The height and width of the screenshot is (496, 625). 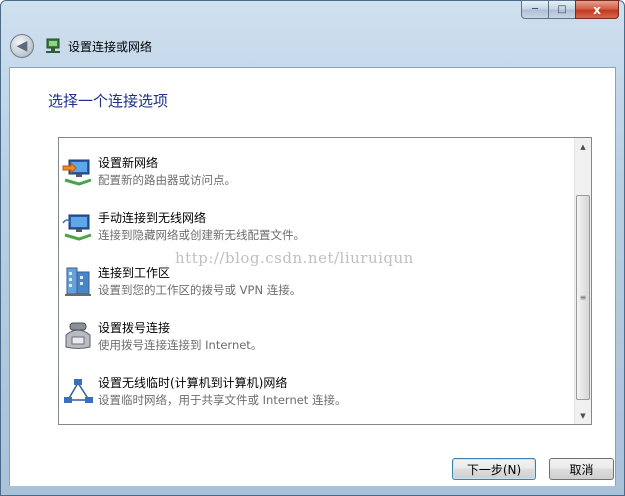 I want to click on option-title: 设置新网络, so click(x=128, y=163).